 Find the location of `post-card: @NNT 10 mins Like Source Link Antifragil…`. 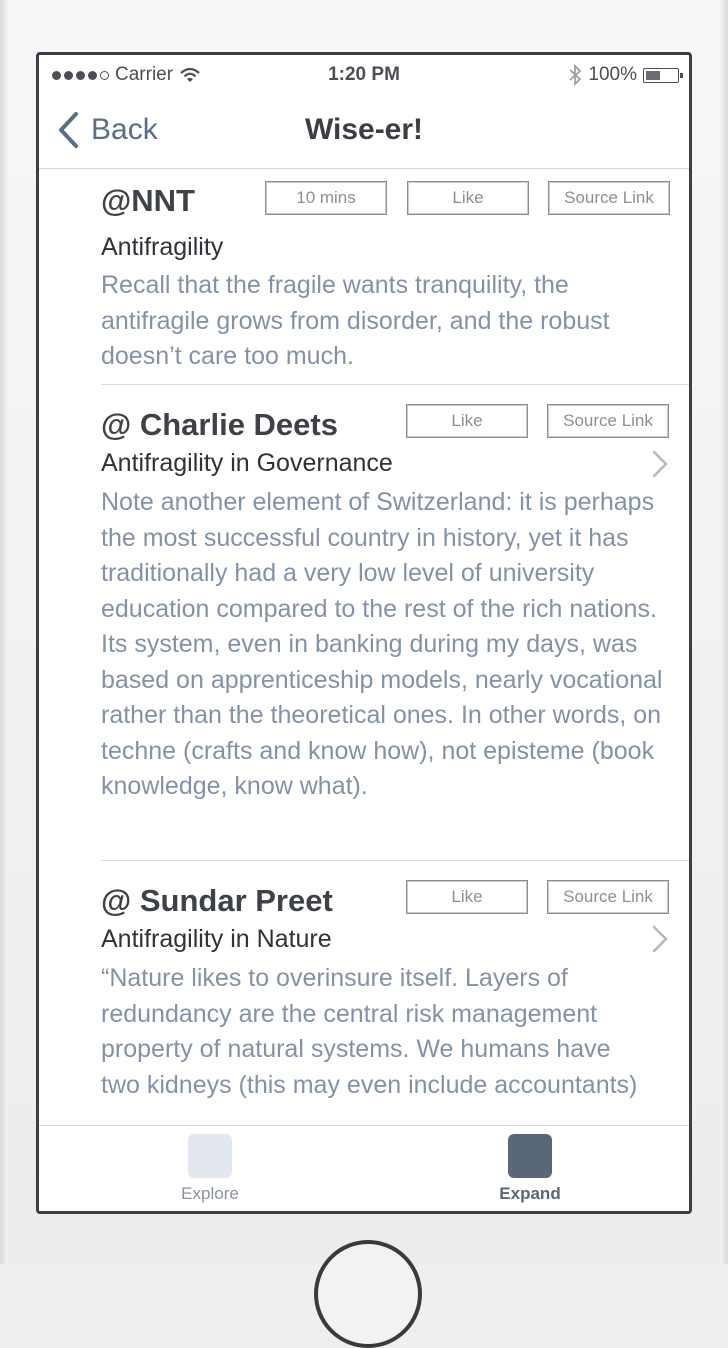

post-card: @NNT 10 mins Like Source Link Antifragil… is located at coordinates (395, 276).